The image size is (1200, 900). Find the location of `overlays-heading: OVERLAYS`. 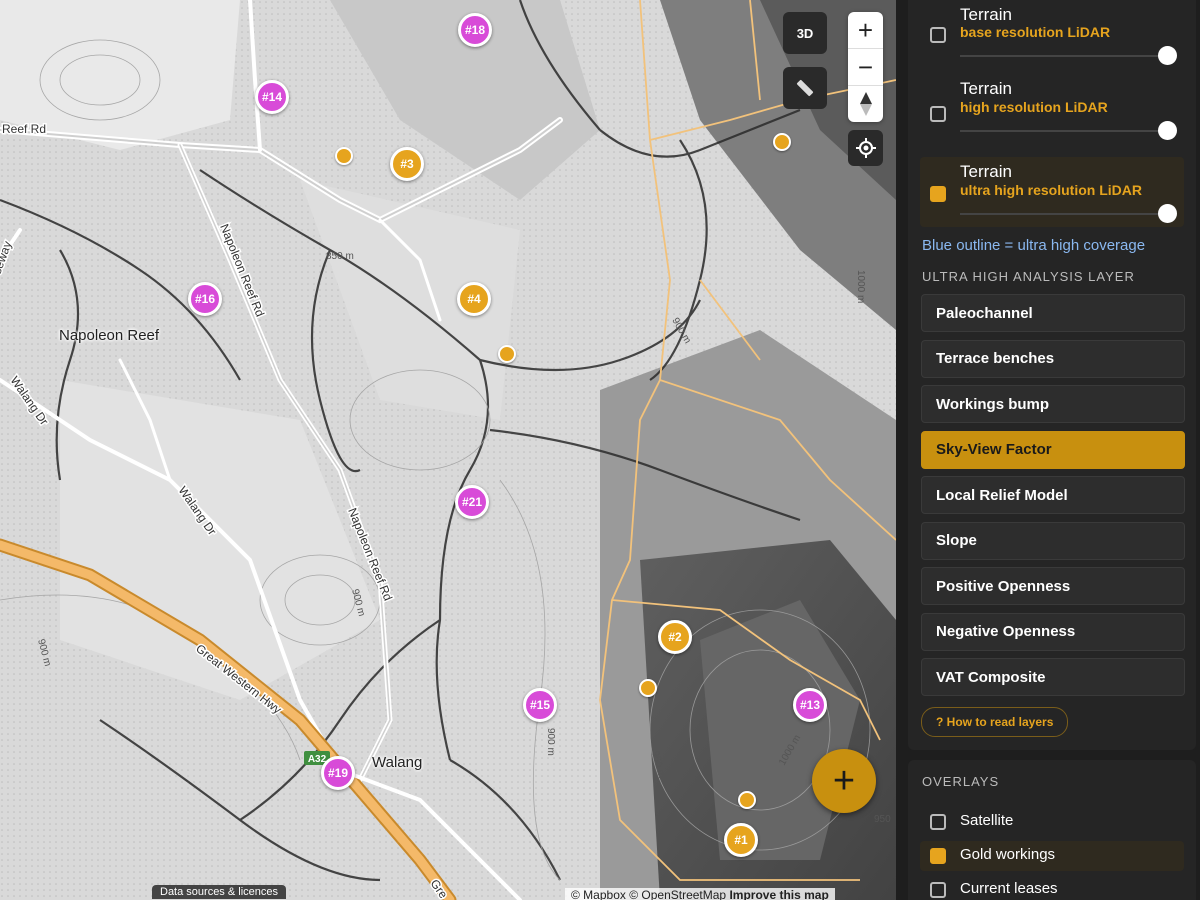

overlays-heading: OVERLAYS is located at coordinates (961, 781).